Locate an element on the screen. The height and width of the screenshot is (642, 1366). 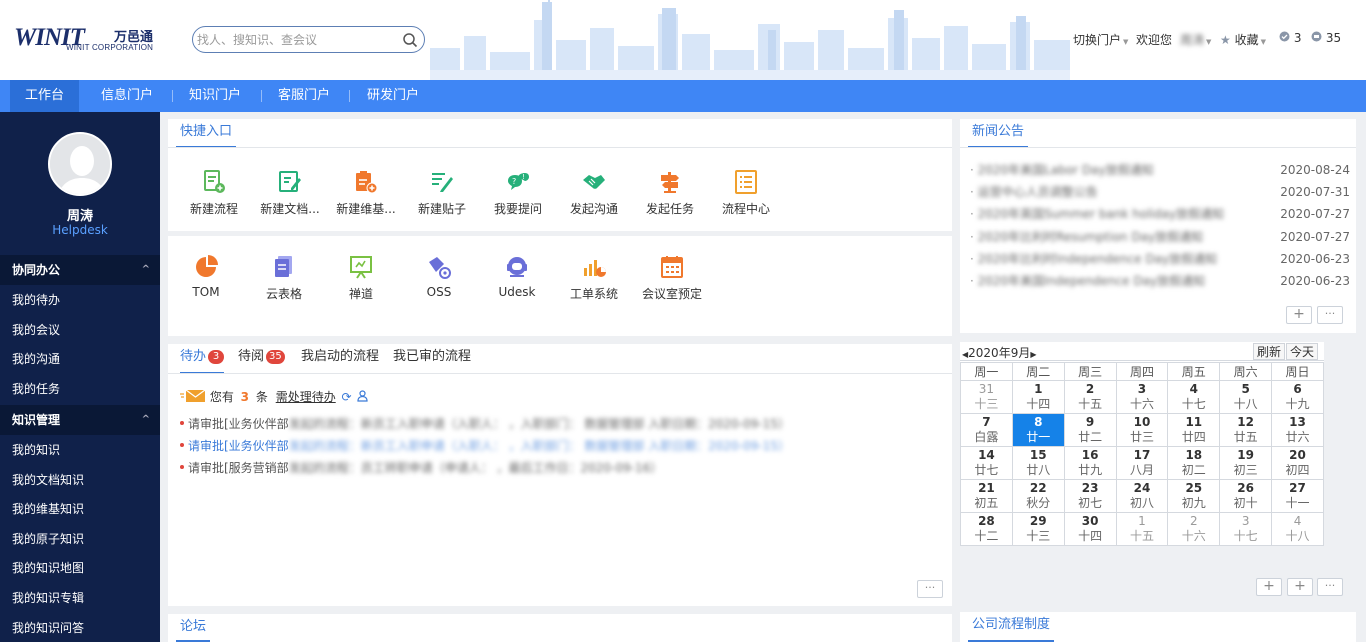
news-item: · 2020年美国Independence Day放假通知 2020-06-23 is located at coordinates (1160, 281).